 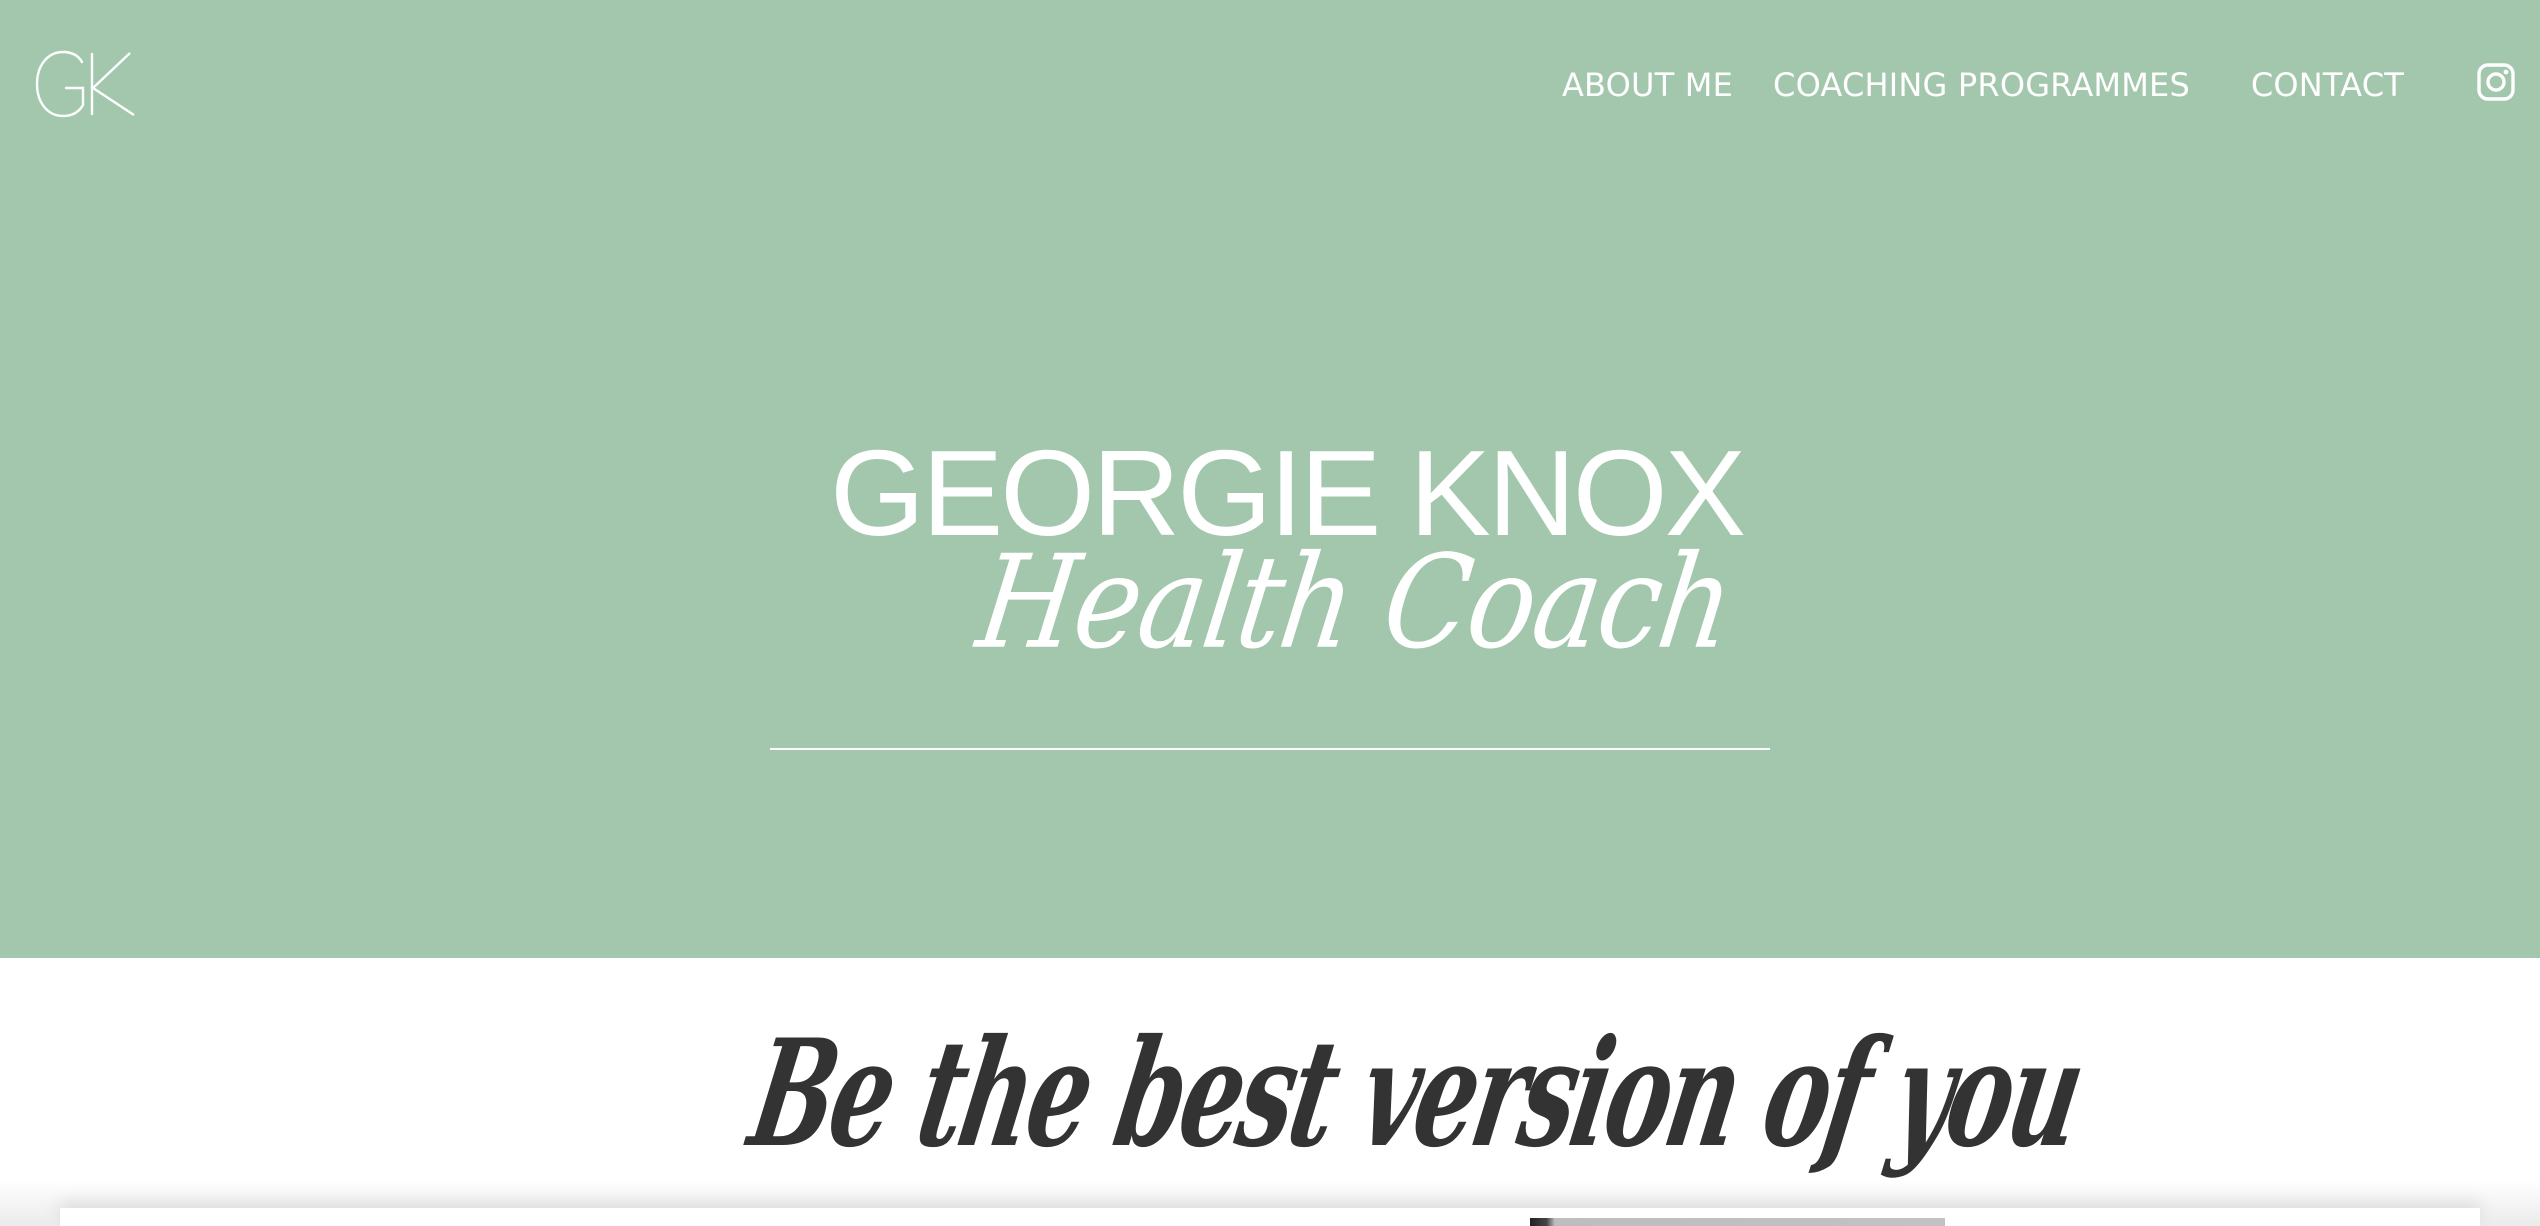 I want to click on hero-brand-logo: GEORGIE KNOX Health Coach, so click(x=1270, y=560).